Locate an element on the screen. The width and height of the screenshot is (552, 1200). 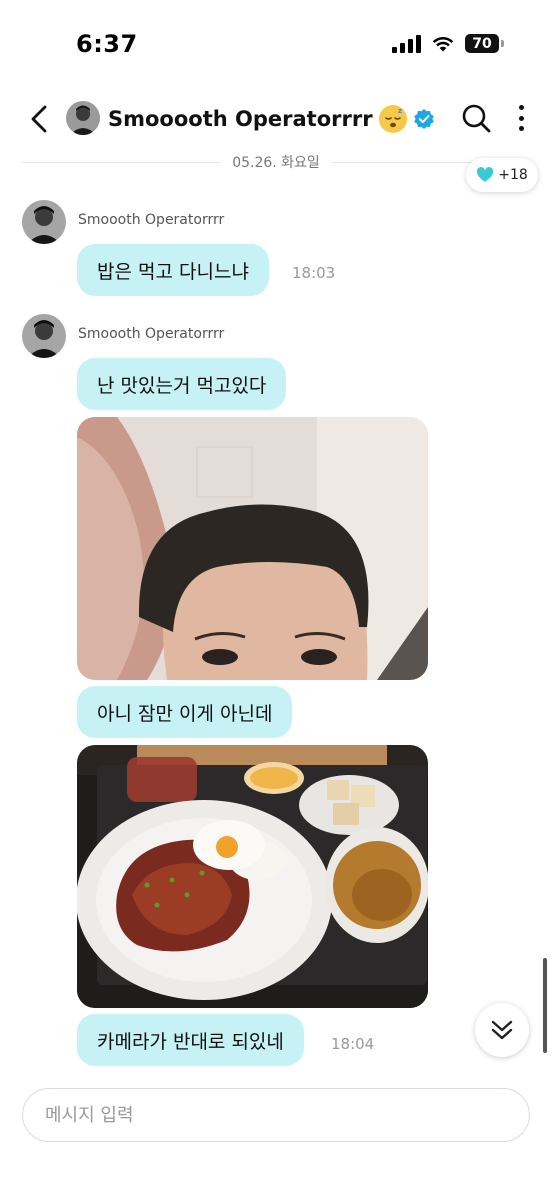
more-icon is located at coordinates (521, 107).